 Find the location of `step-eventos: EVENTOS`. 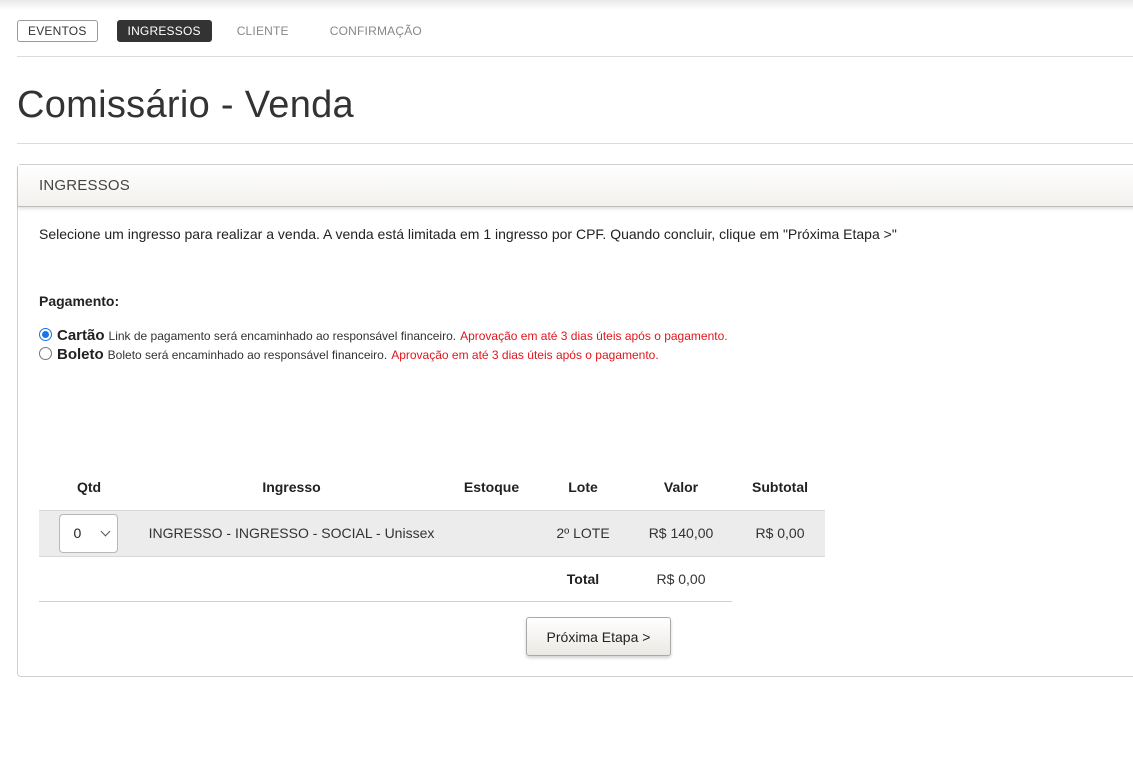

step-eventos: EVENTOS is located at coordinates (57, 31).